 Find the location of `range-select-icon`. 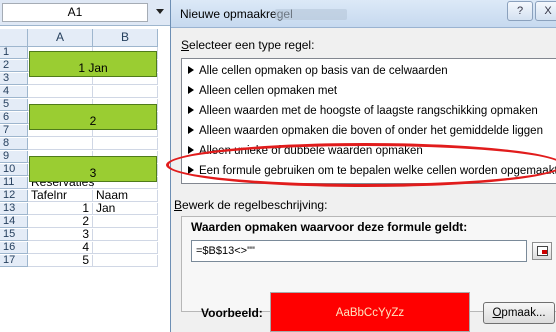

range-select-icon is located at coordinates (542, 251).